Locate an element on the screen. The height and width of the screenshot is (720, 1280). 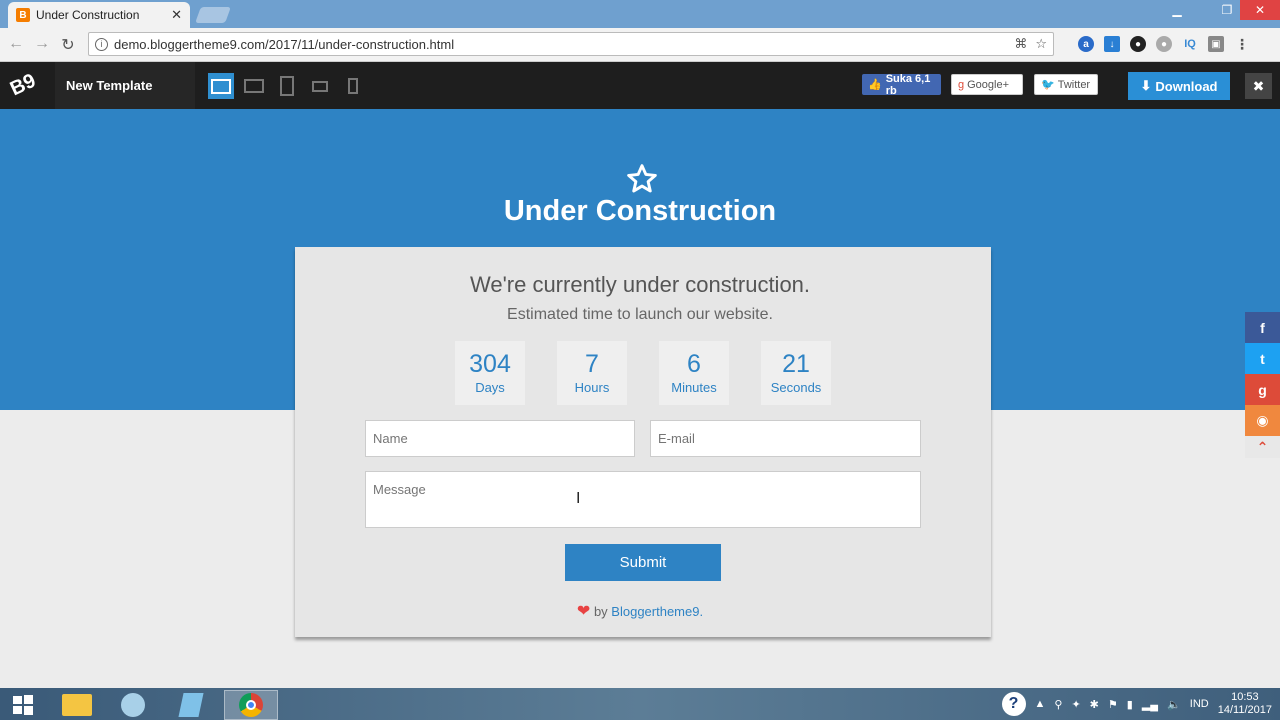
countdown-seconds: 21 Seconds is located at coordinates (796, 373).